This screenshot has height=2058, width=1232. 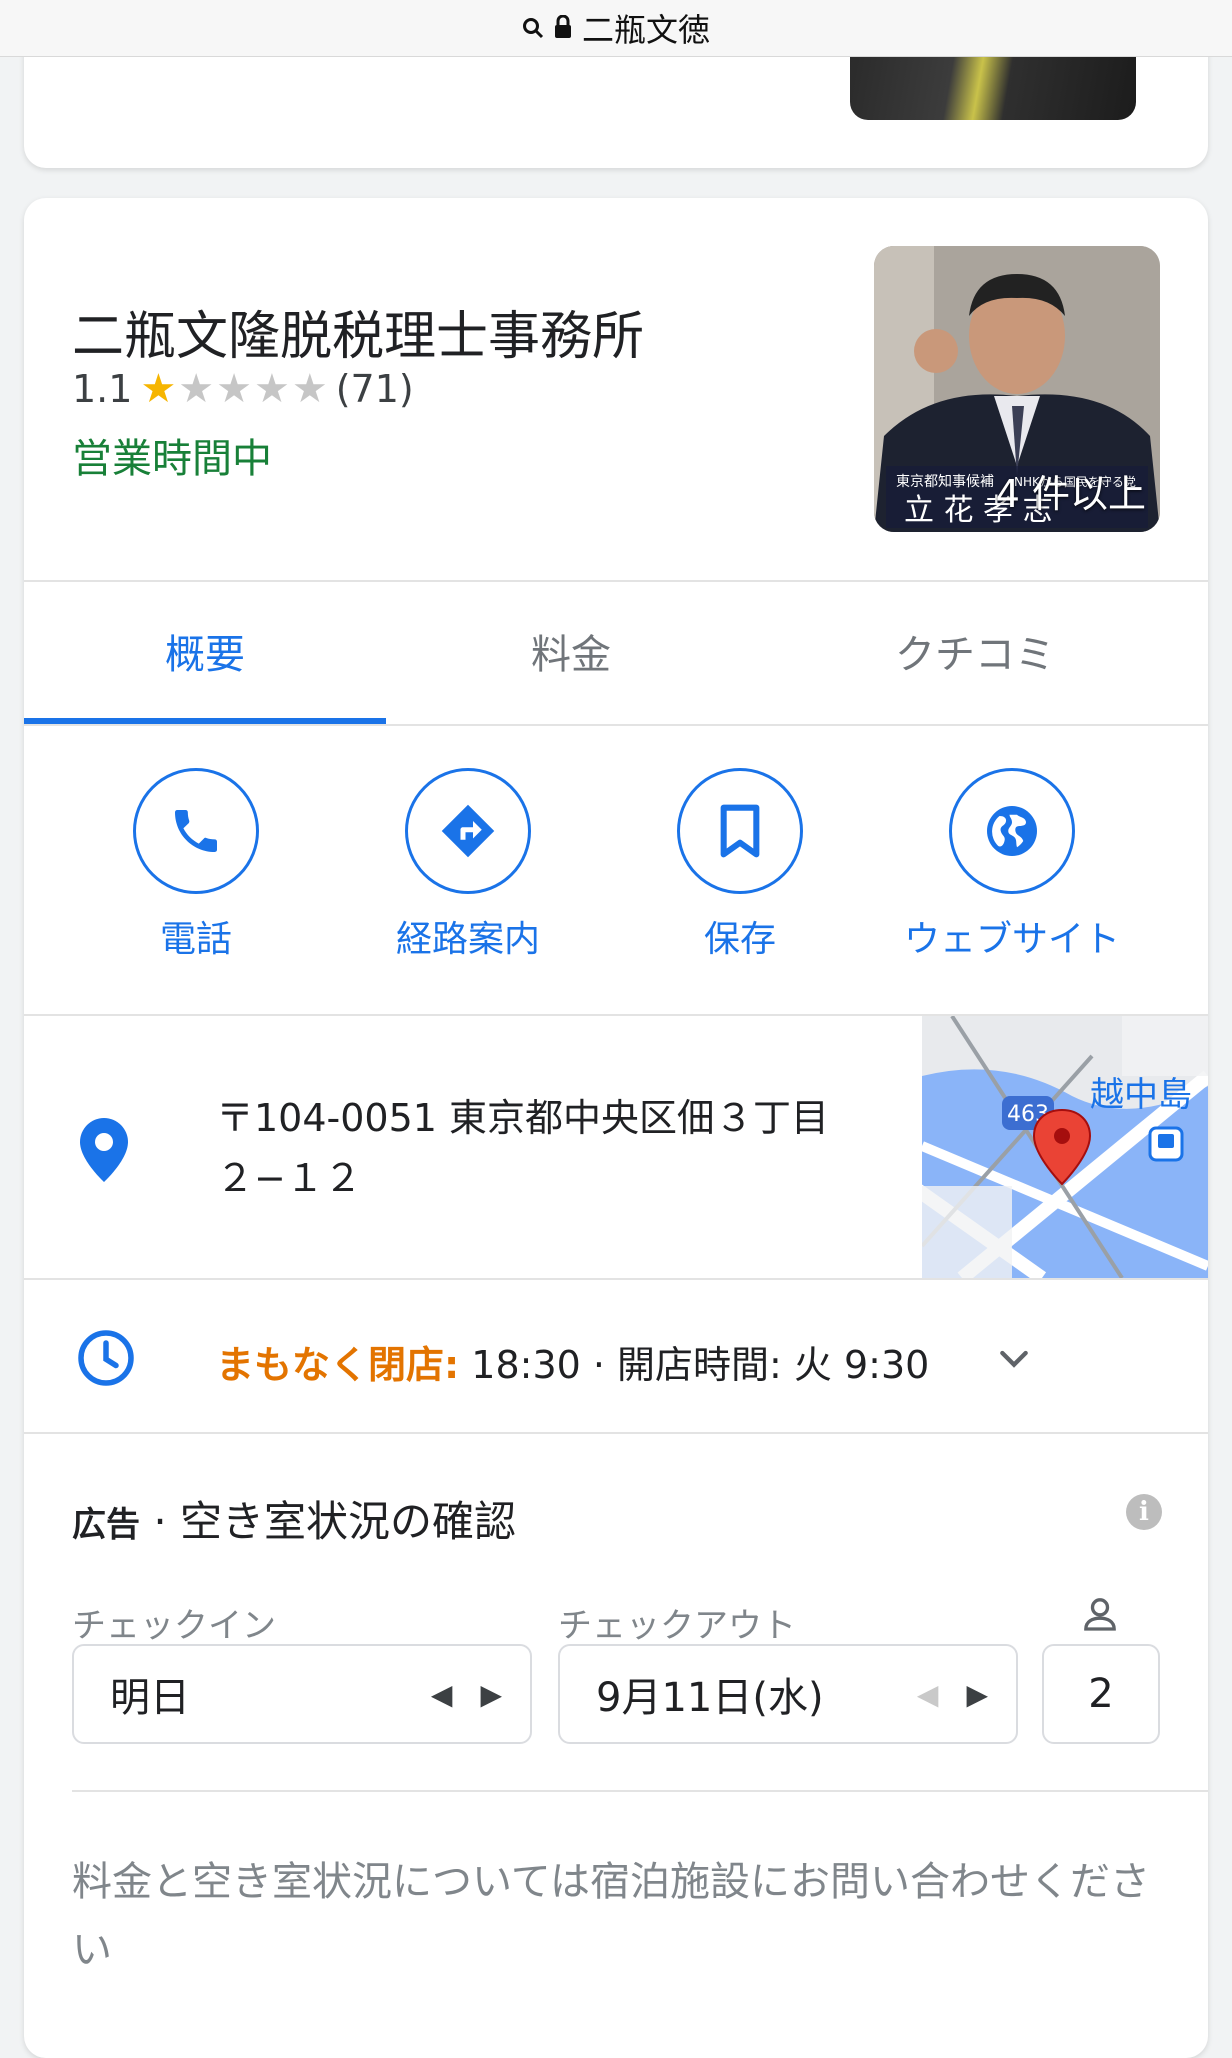 I want to click on directions-label: 経路案内, so click(x=467, y=939).